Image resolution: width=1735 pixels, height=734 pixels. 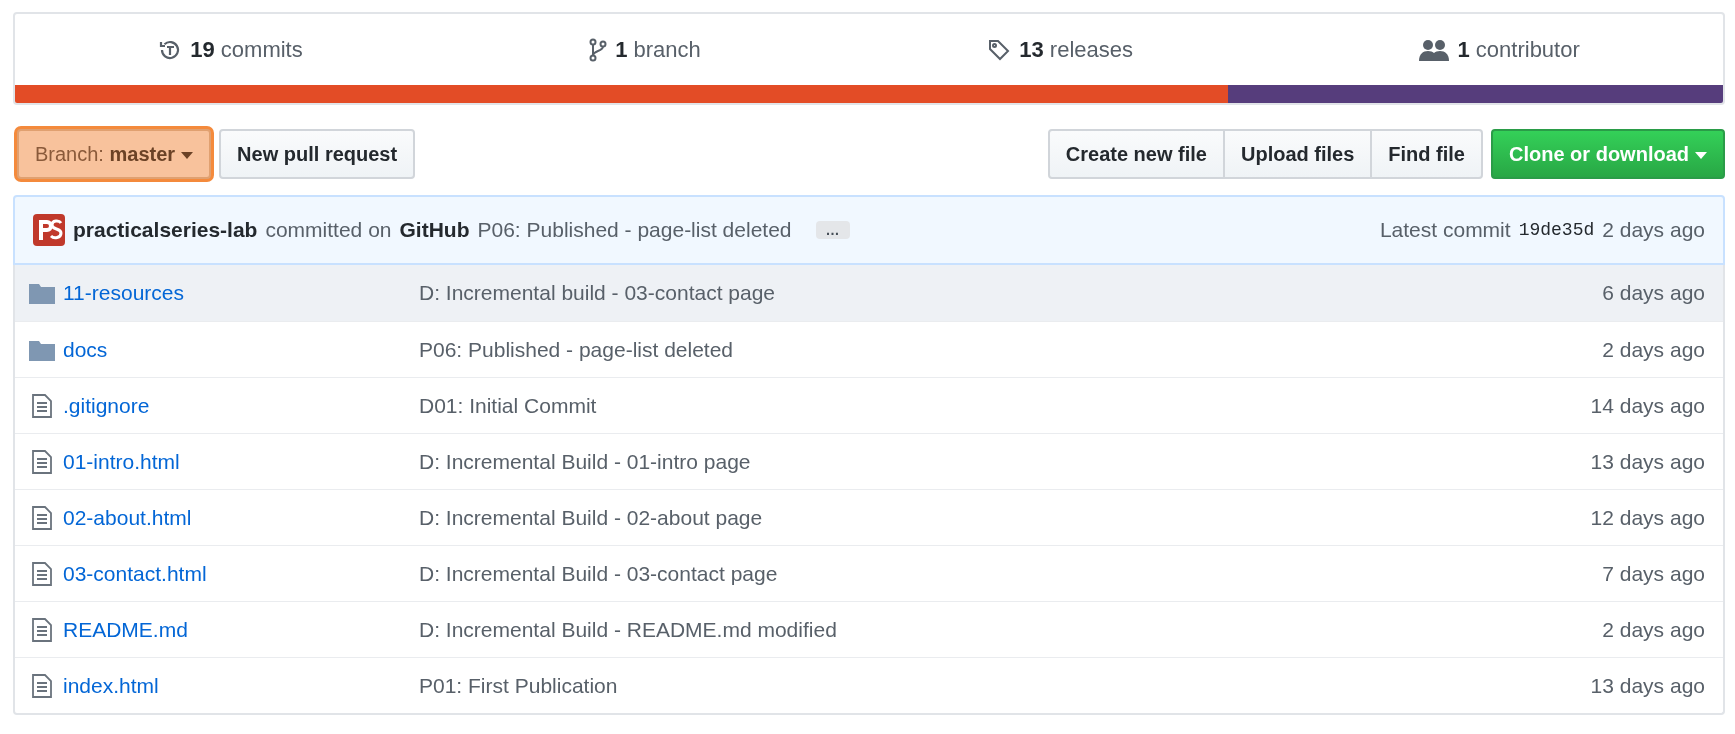 I want to click on commit-message-link: D01: Initial Commit, so click(x=508, y=405).